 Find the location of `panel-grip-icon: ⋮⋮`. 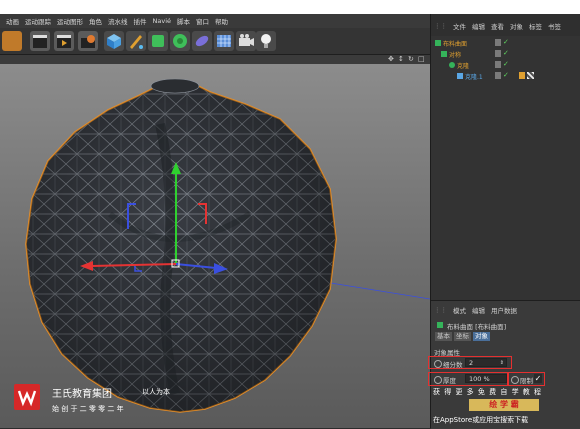

panel-grip-icon: ⋮⋮ is located at coordinates (440, 310).